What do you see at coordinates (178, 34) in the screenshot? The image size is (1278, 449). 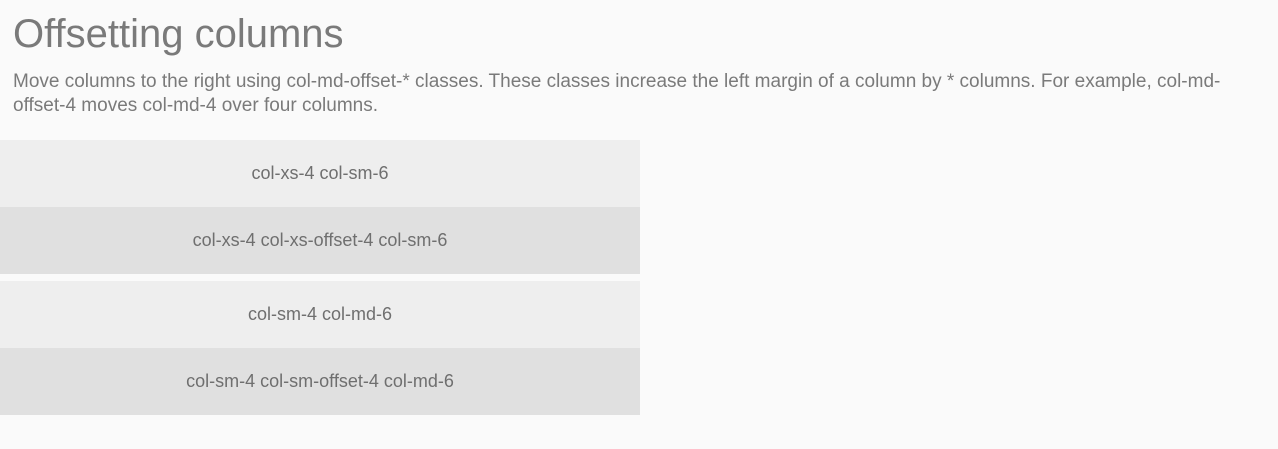 I see `page-title: Offsetting columns` at bounding box center [178, 34].